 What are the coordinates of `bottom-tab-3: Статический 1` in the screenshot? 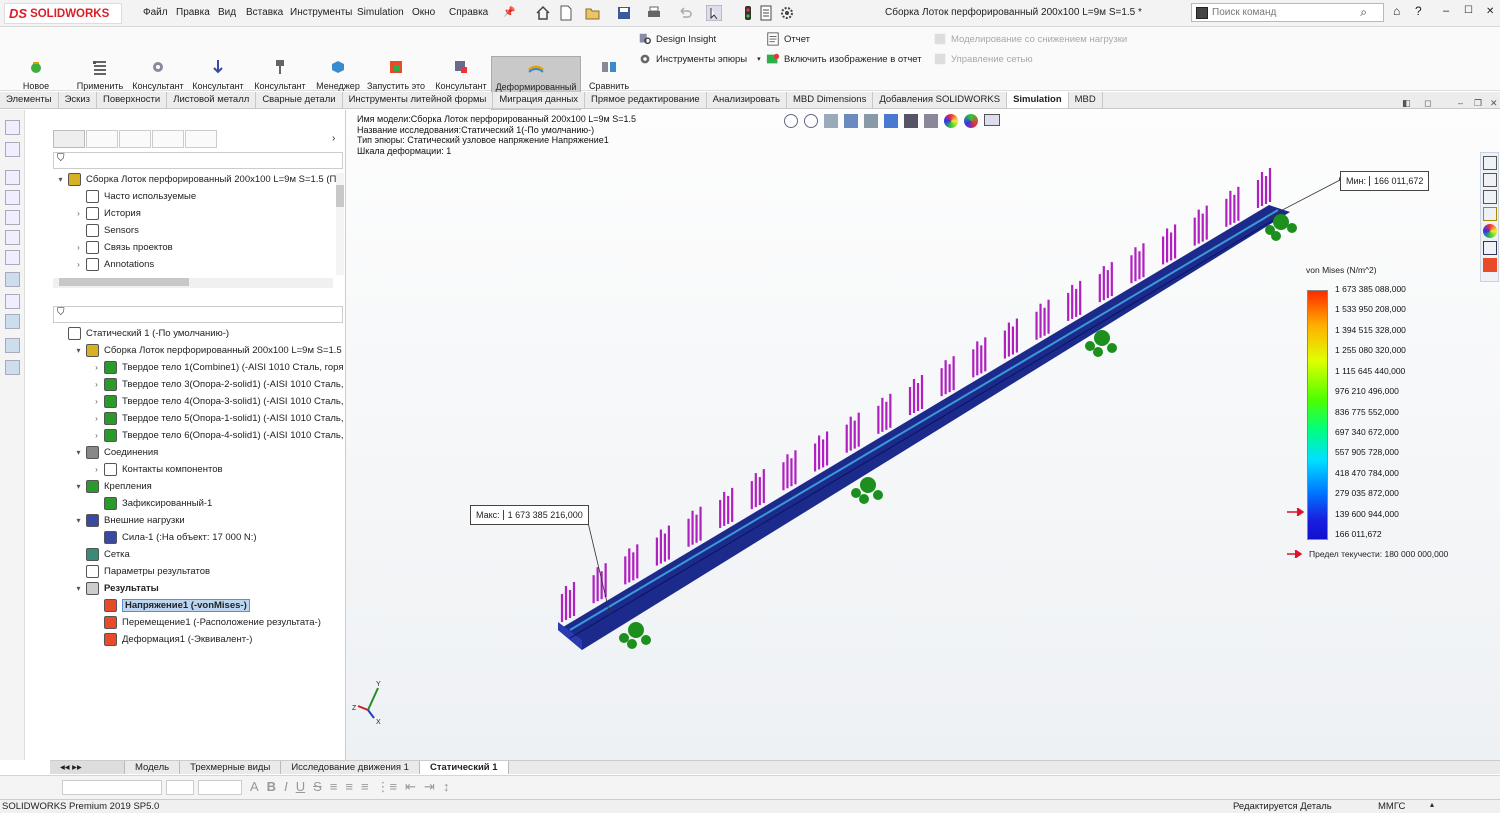 It's located at (464, 767).